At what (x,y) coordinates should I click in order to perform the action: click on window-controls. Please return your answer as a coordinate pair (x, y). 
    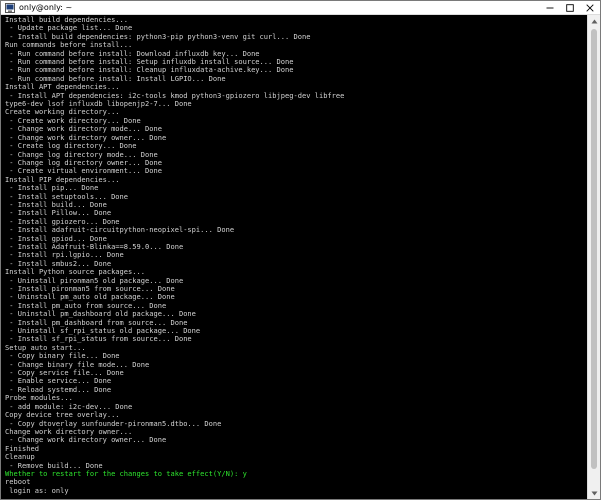
    Looking at the image, I should click on (570, 7).